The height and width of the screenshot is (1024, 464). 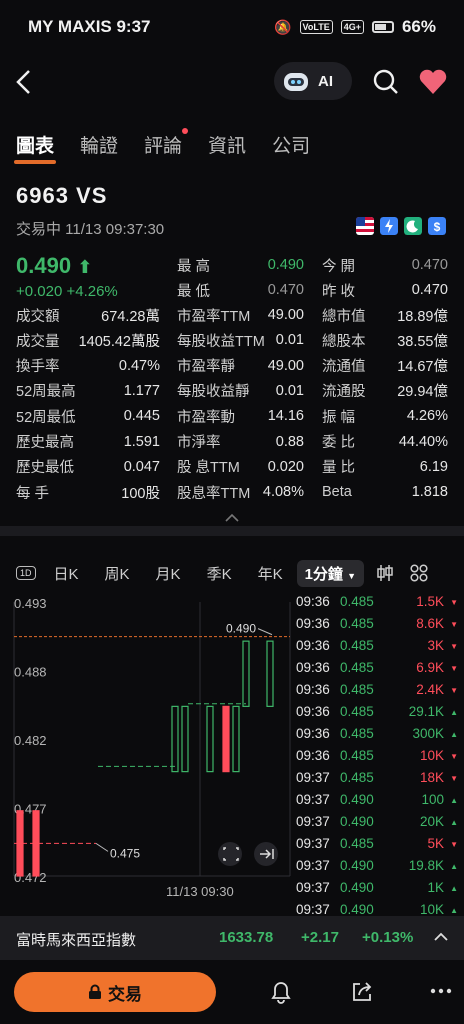 I want to click on trade-volume: 300K, so click(x=428, y=733).